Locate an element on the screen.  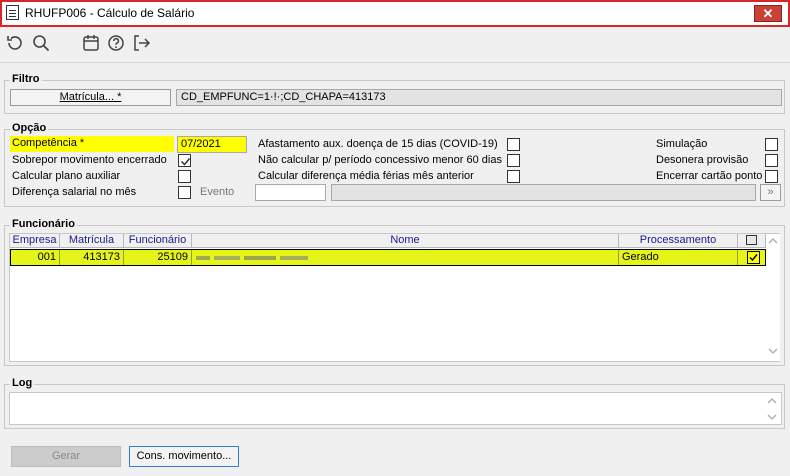
afastamento-checkbox is located at coordinates (513, 144).